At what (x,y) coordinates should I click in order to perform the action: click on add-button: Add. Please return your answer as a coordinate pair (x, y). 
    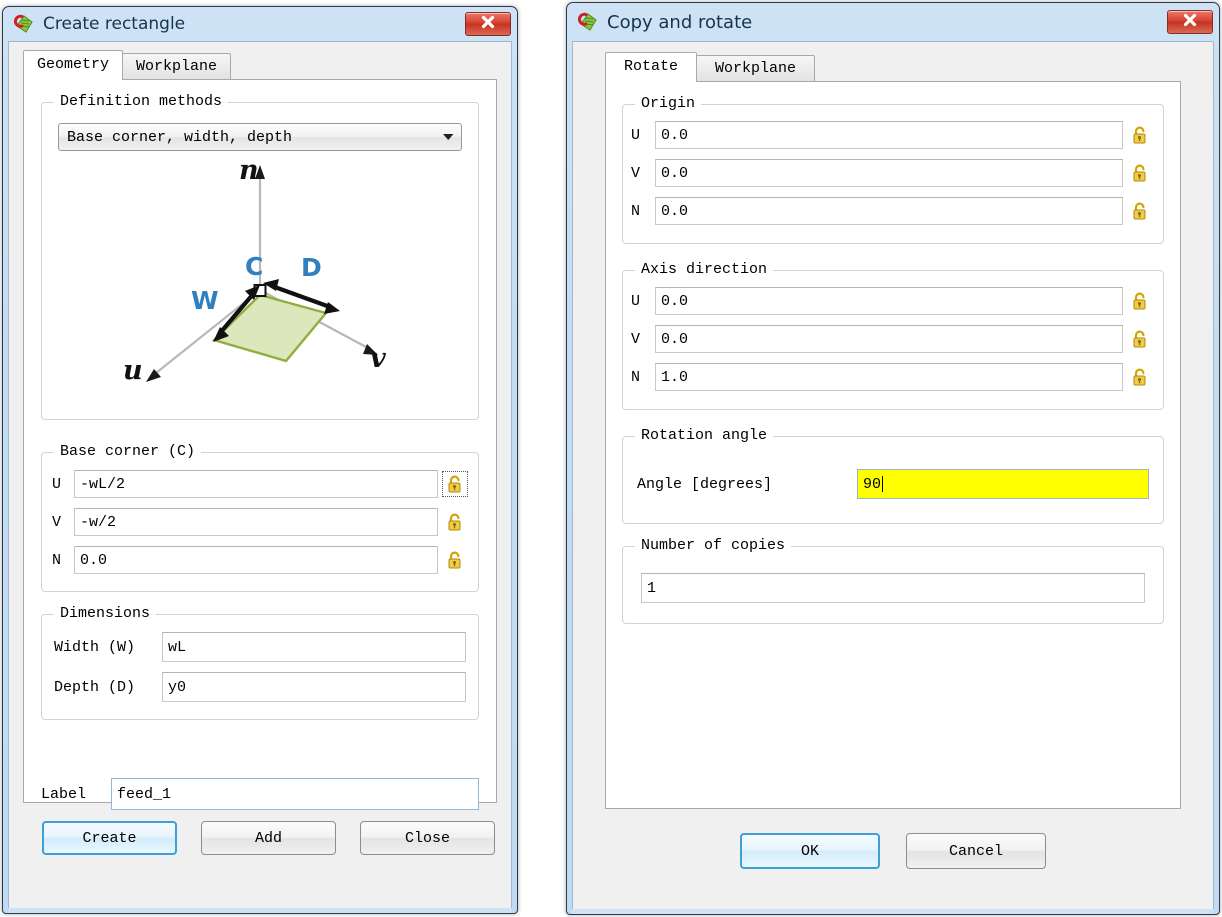
    Looking at the image, I should click on (268, 838).